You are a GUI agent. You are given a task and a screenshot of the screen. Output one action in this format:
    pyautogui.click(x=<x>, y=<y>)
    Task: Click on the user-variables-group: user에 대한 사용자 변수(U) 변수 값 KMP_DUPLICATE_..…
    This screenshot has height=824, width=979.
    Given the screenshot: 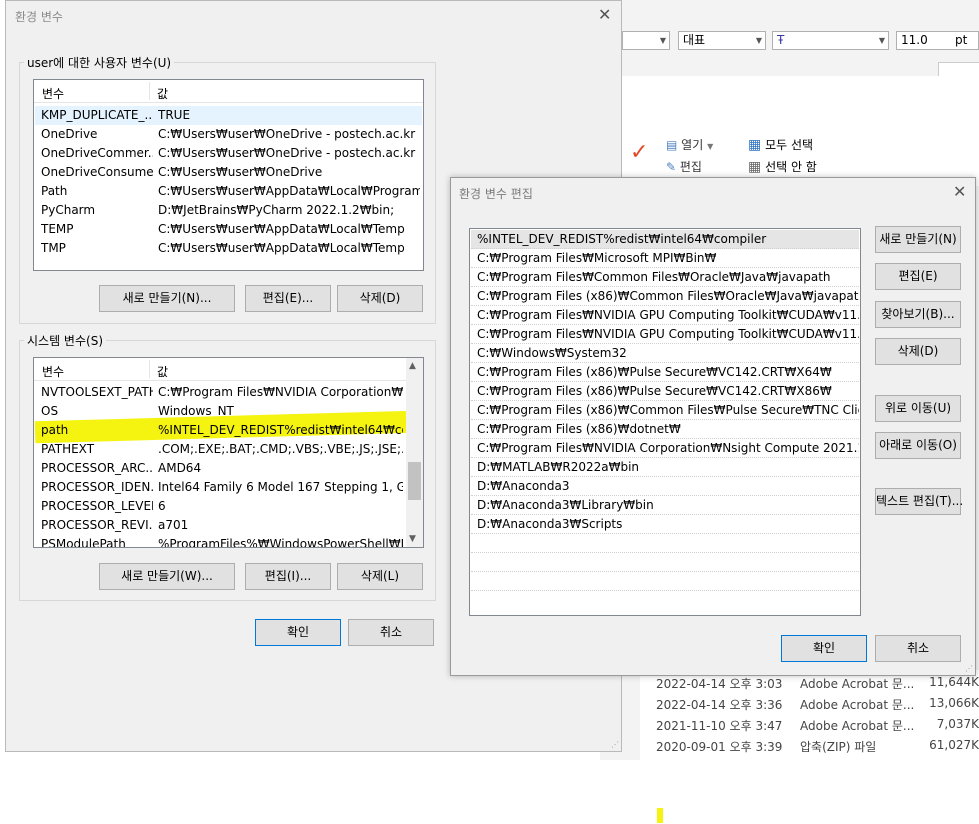 What is the action you would take?
    pyautogui.click(x=227, y=189)
    